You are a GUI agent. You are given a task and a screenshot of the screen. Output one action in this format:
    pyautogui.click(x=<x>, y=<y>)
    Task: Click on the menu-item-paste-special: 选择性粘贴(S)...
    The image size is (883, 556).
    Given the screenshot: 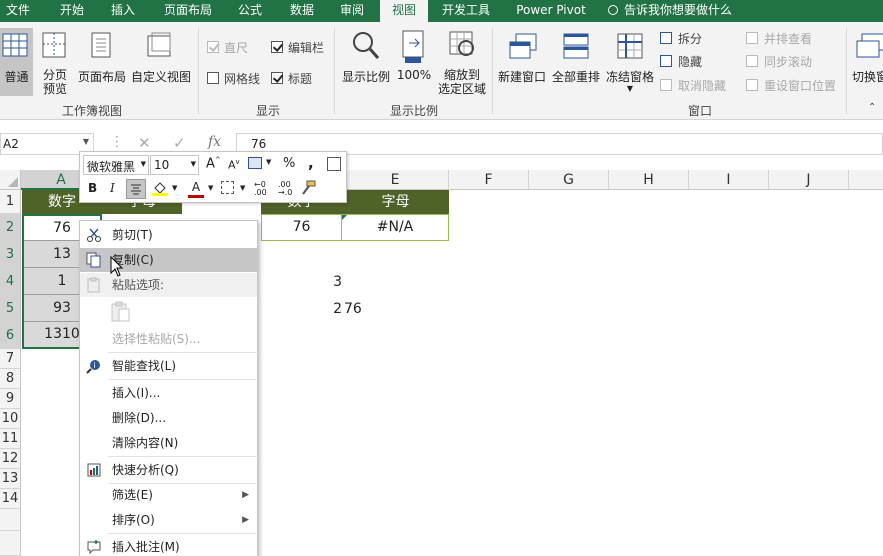 What is the action you would take?
    pyautogui.click(x=168, y=339)
    